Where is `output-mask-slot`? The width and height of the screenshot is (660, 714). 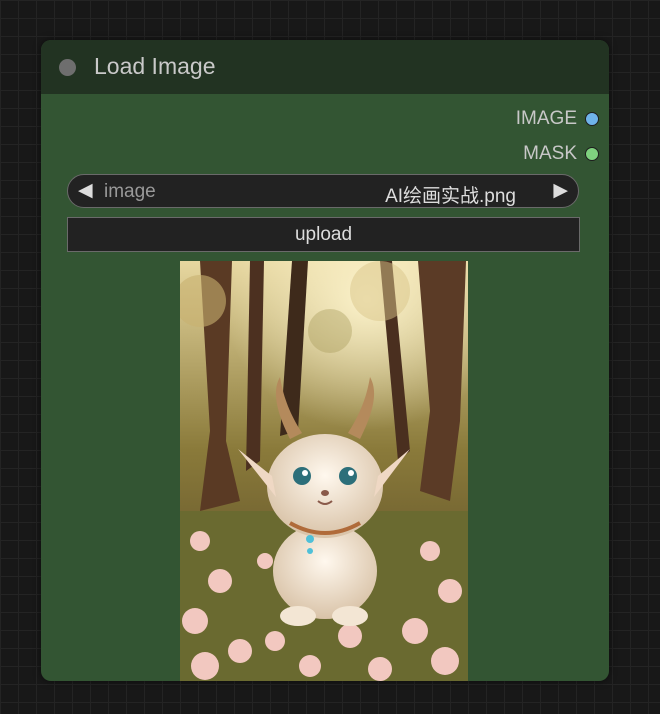
output-mask-slot is located at coordinates (592, 154).